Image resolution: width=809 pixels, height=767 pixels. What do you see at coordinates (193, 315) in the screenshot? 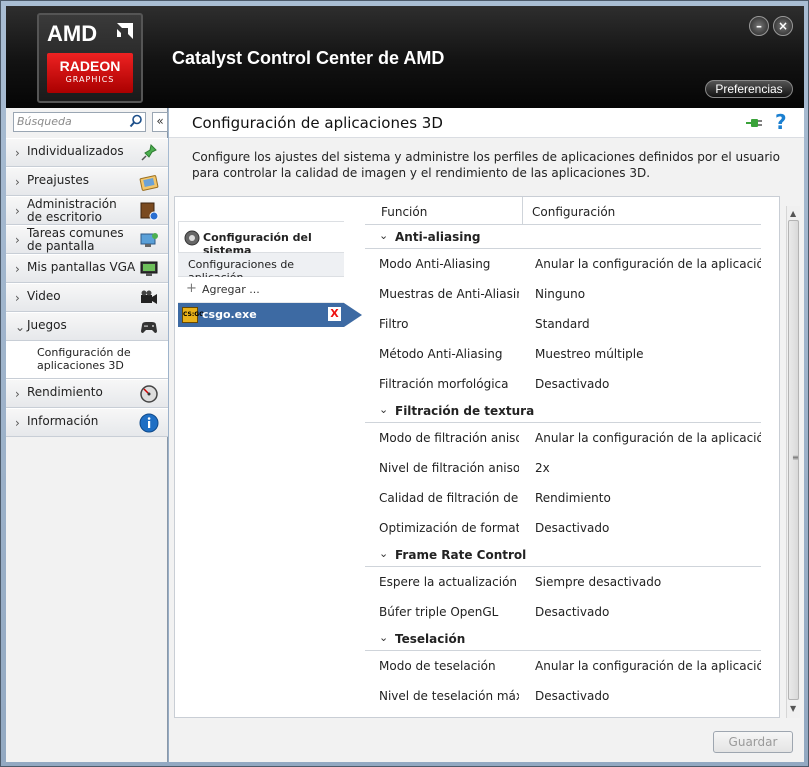
I see `csgo-app-icon: CS:GO` at bounding box center [193, 315].